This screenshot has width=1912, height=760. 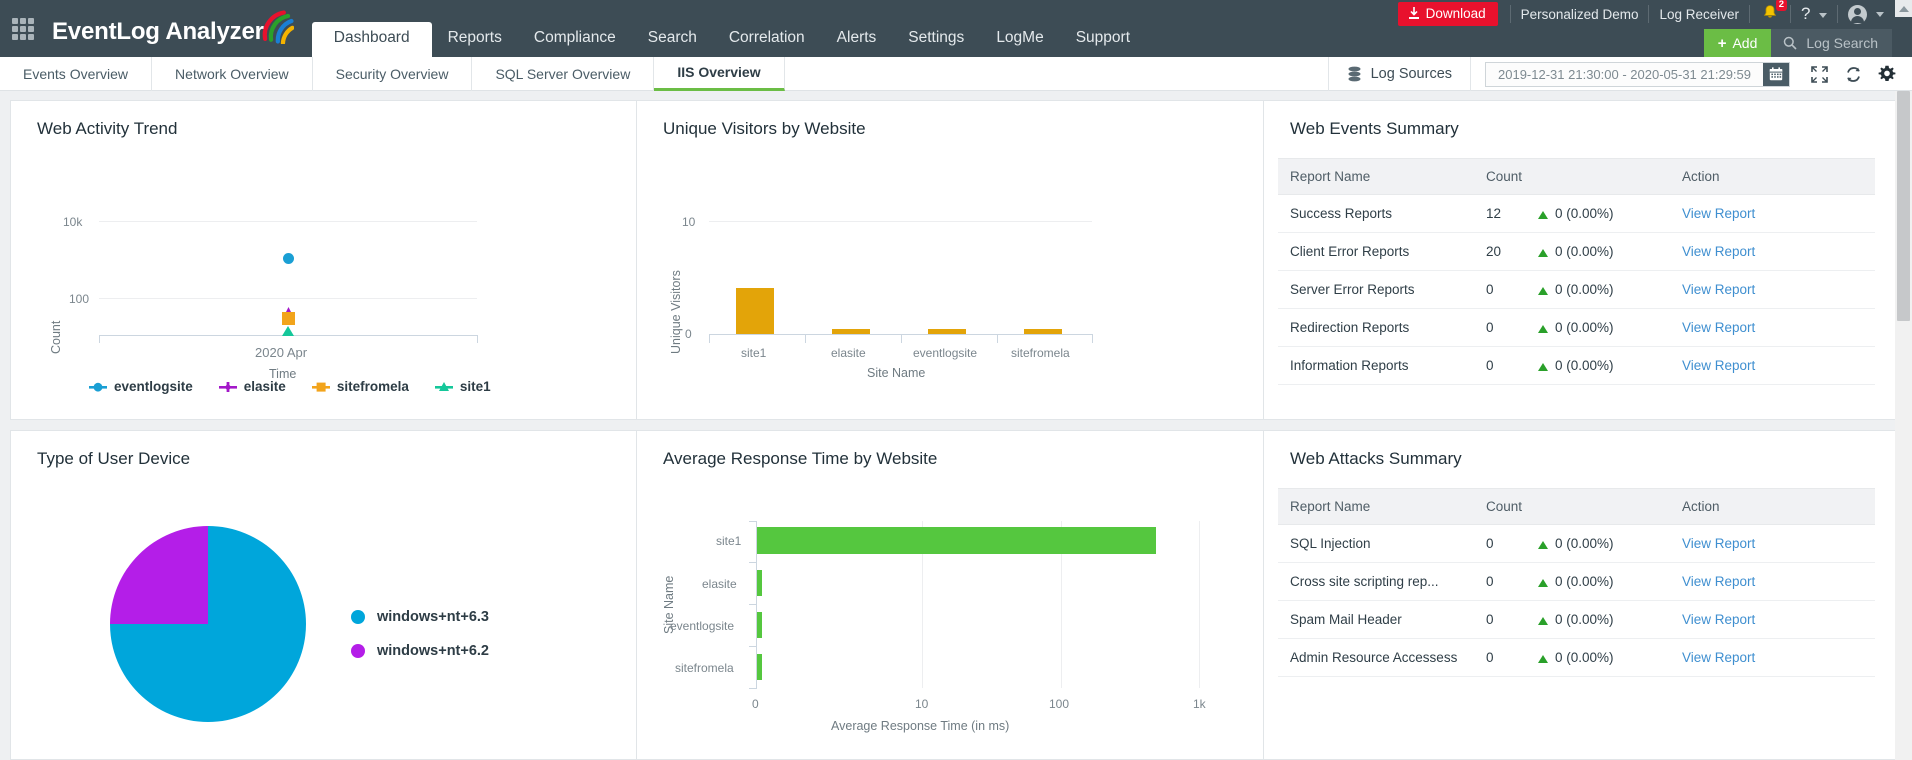 What do you see at coordinates (1842, 43) in the screenshot?
I see `log-search-label: Log Search` at bounding box center [1842, 43].